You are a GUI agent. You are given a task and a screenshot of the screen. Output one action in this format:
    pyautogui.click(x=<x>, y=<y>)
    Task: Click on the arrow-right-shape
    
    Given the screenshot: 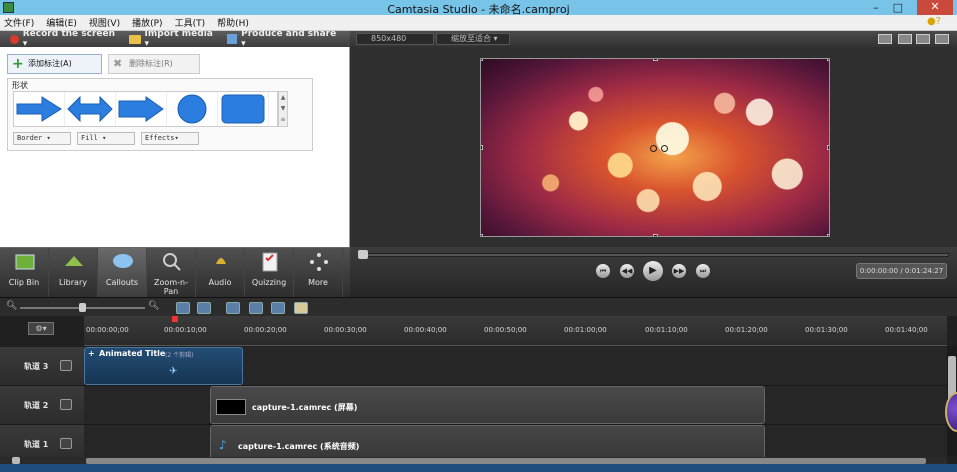 What is the action you would take?
    pyautogui.click(x=39, y=109)
    